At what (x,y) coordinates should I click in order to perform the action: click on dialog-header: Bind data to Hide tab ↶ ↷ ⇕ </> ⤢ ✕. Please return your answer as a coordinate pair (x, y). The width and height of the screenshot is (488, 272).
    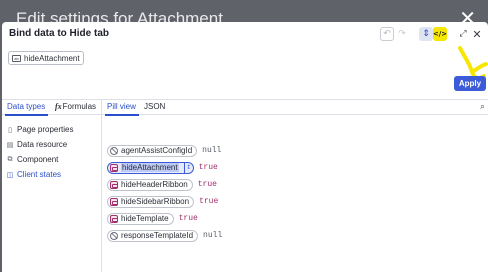
    Looking at the image, I should click on (245, 34).